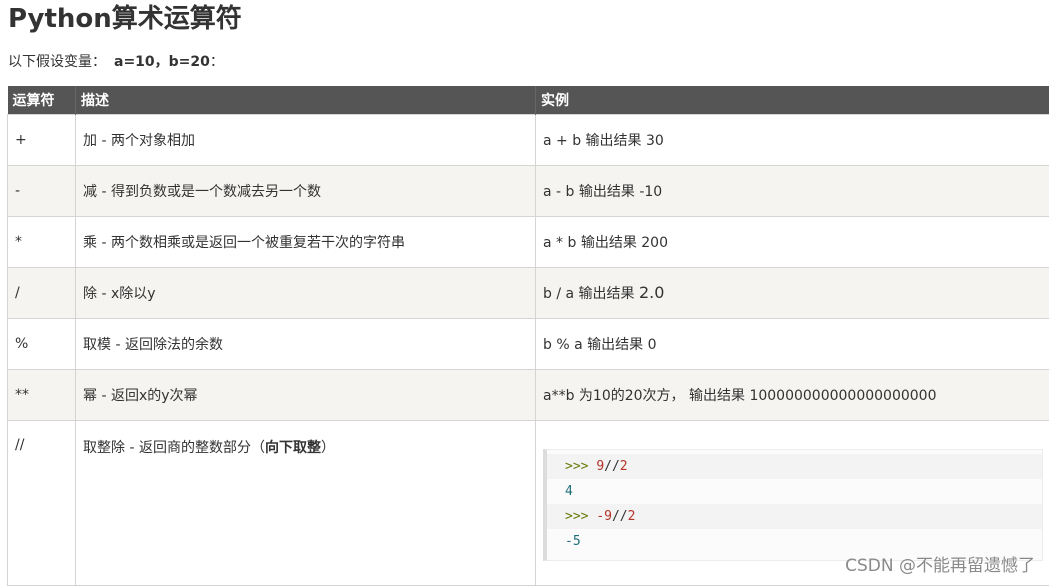 The image size is (1049, 586). What do you see at coordinates (42, 140) in the screenshot?
I see `cell-operator: +` at bounding box center [42, 140].